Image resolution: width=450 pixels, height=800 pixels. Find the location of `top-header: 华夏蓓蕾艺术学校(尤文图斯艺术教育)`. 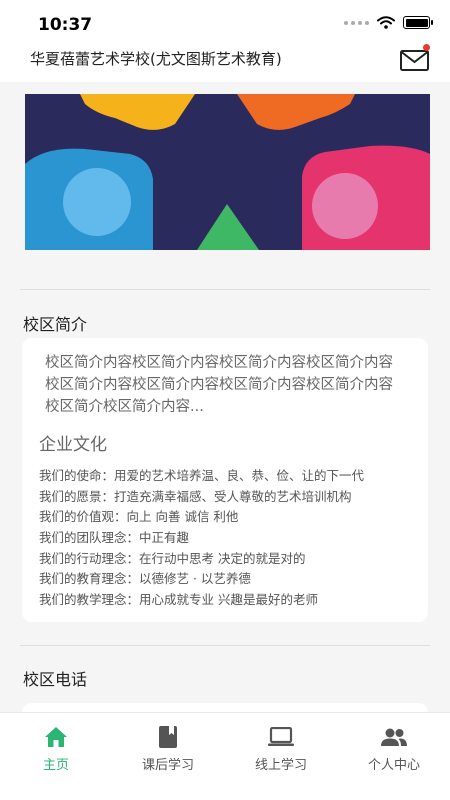

top-header: 华夏蓓蕾艺术学校(尤文图斯艺术教育) is located at coordinates (225, 62).